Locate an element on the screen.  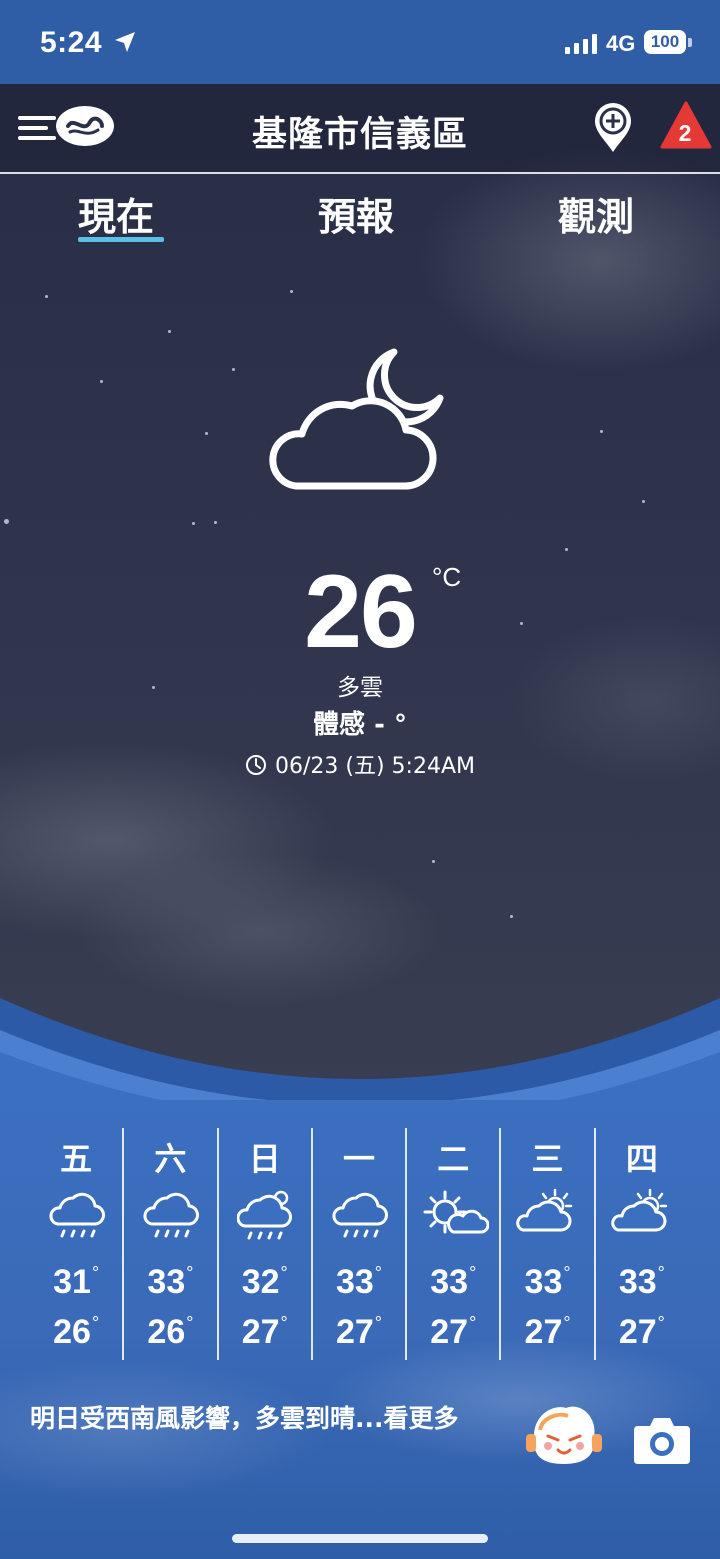
status-bar: 5:24 4G 100 is located at coordinates (360, 42).